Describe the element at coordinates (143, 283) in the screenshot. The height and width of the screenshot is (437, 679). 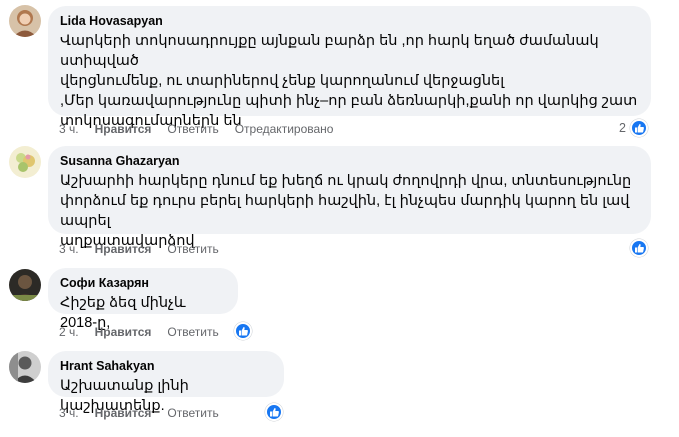
I see `comment-author: Софи Казарян` at that location.